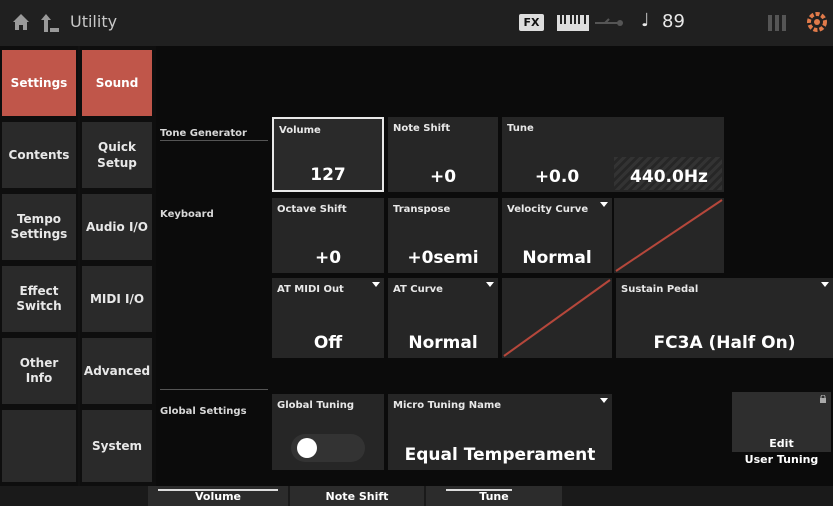 The width and height of the screenshot is (833, 506). What do you see at coordinates (548, 209) in the screenshot?
I see `velocity-curve-label: Velocity Curve` at bounding box center [548, 209].